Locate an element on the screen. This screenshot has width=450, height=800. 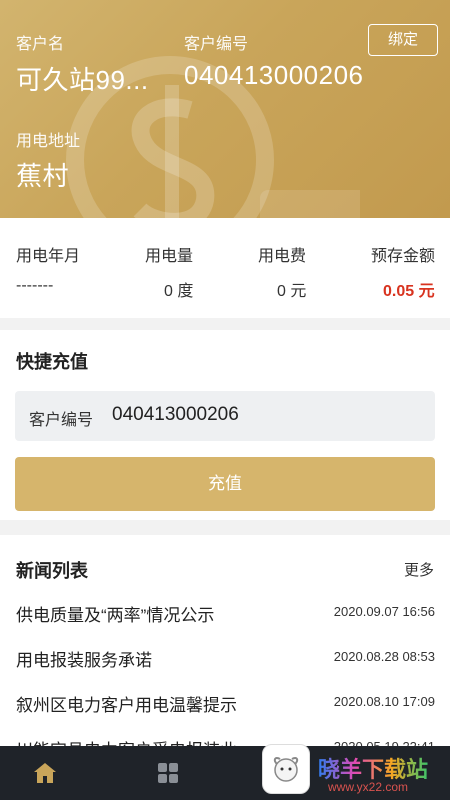
news-item-title: 供电质量及“两率”情况公示 is located at coordinates (115, 615).